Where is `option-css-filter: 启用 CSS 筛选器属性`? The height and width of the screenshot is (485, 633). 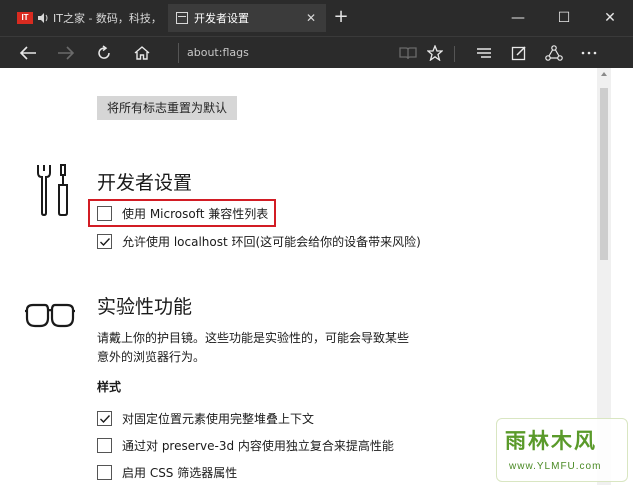
option-css-filter: 启用 CSS 筛选器属性 is located at coordinates (167, 472).